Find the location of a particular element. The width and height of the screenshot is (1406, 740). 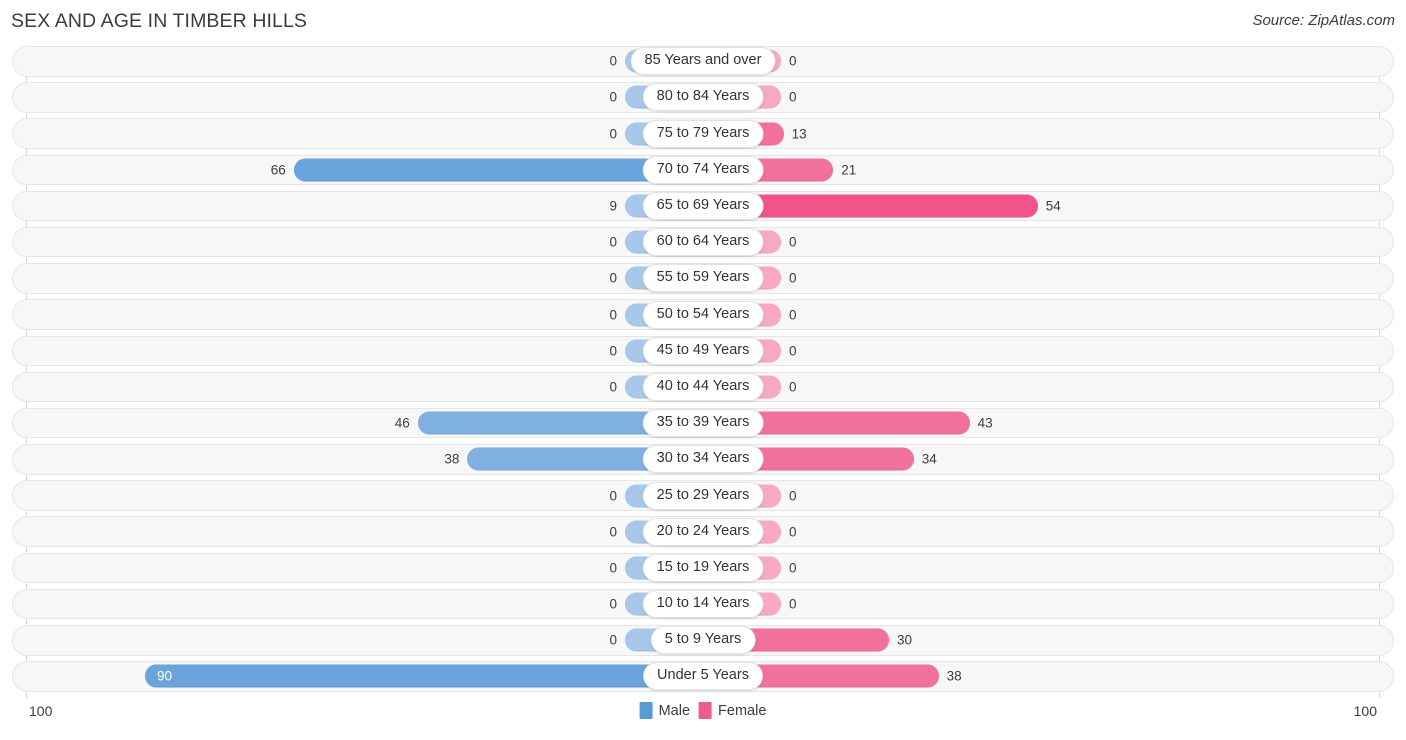

age-group-label: 65 to 69 Years is located at coordinates (703, 206).